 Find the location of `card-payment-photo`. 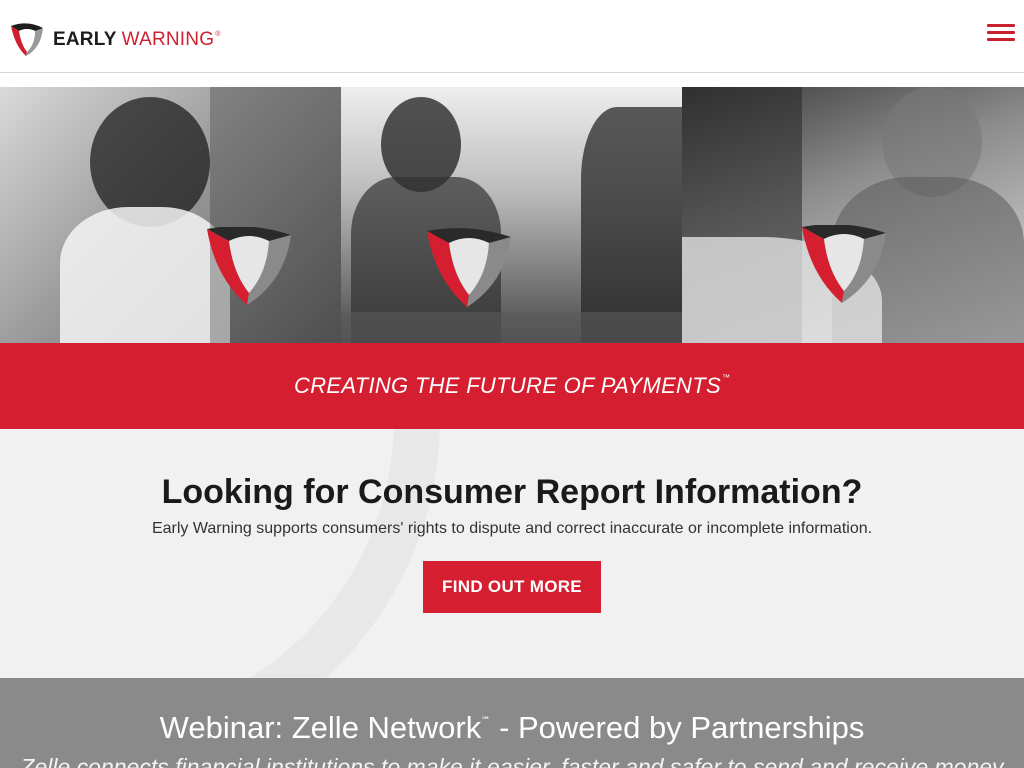

card-payment-photo is located at coordinates (853, 215).